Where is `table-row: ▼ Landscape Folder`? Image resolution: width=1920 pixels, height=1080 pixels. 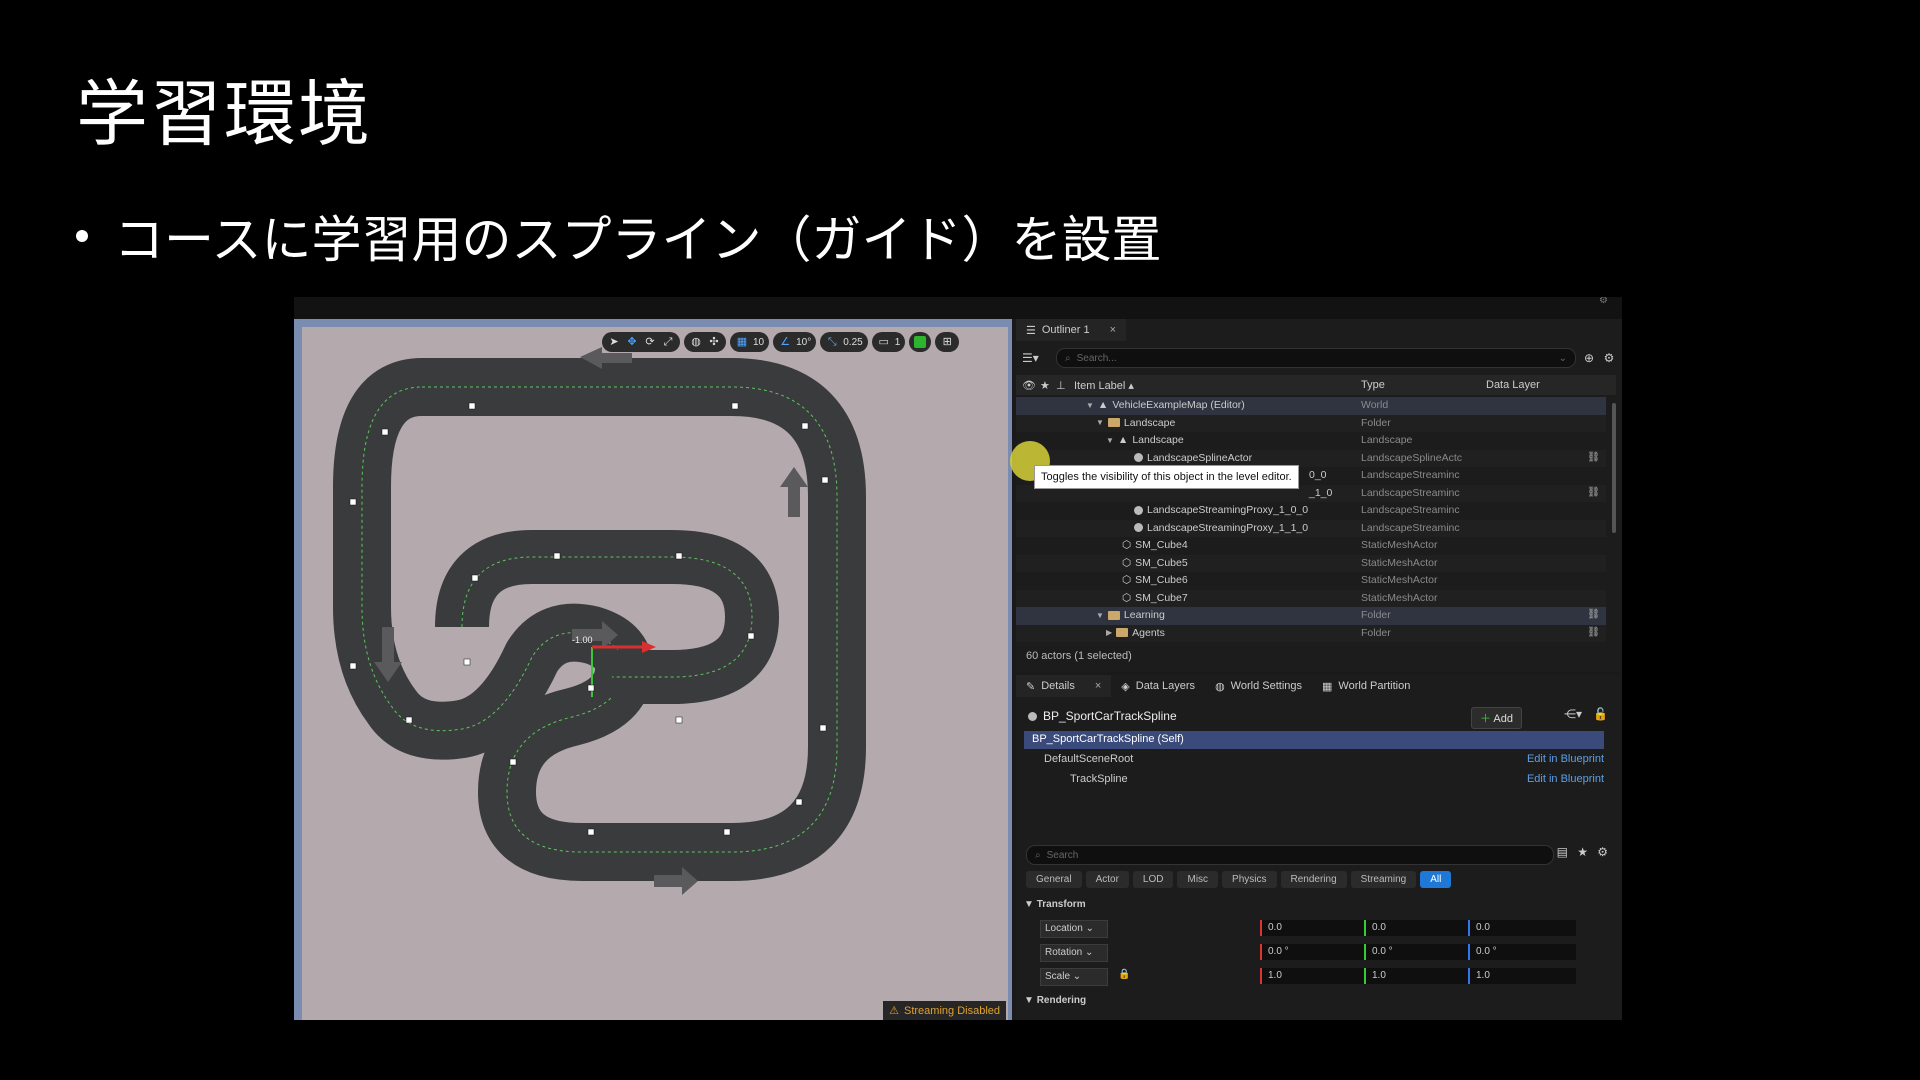
table-row: ▼ Landscape Folder is located at coordinates (1311, 423).